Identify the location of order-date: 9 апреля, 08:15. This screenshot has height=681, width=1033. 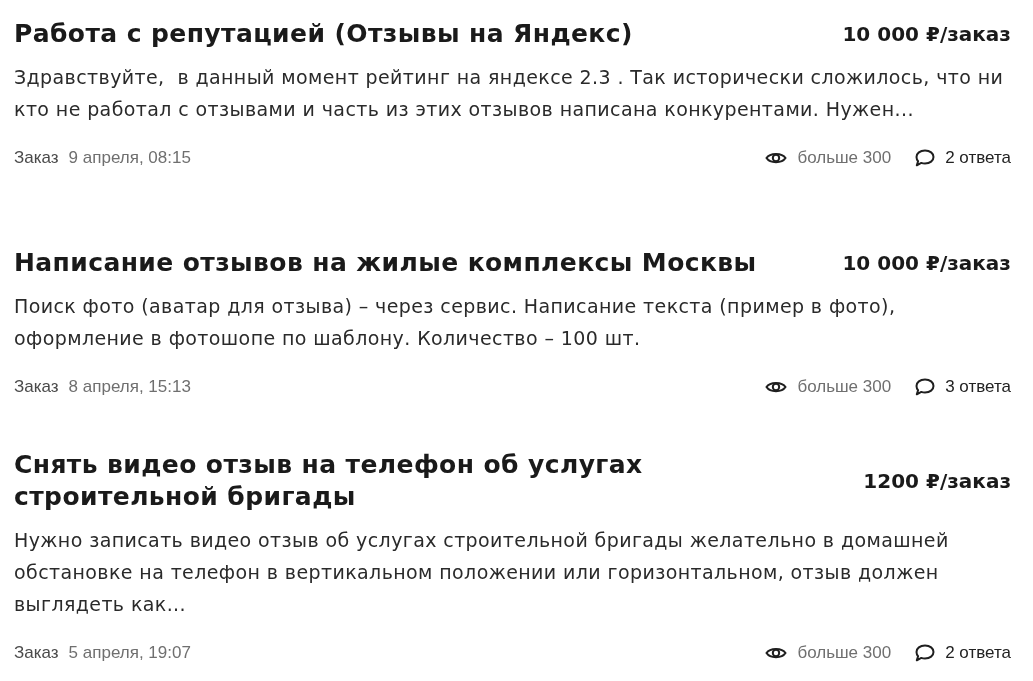
(129, 158).